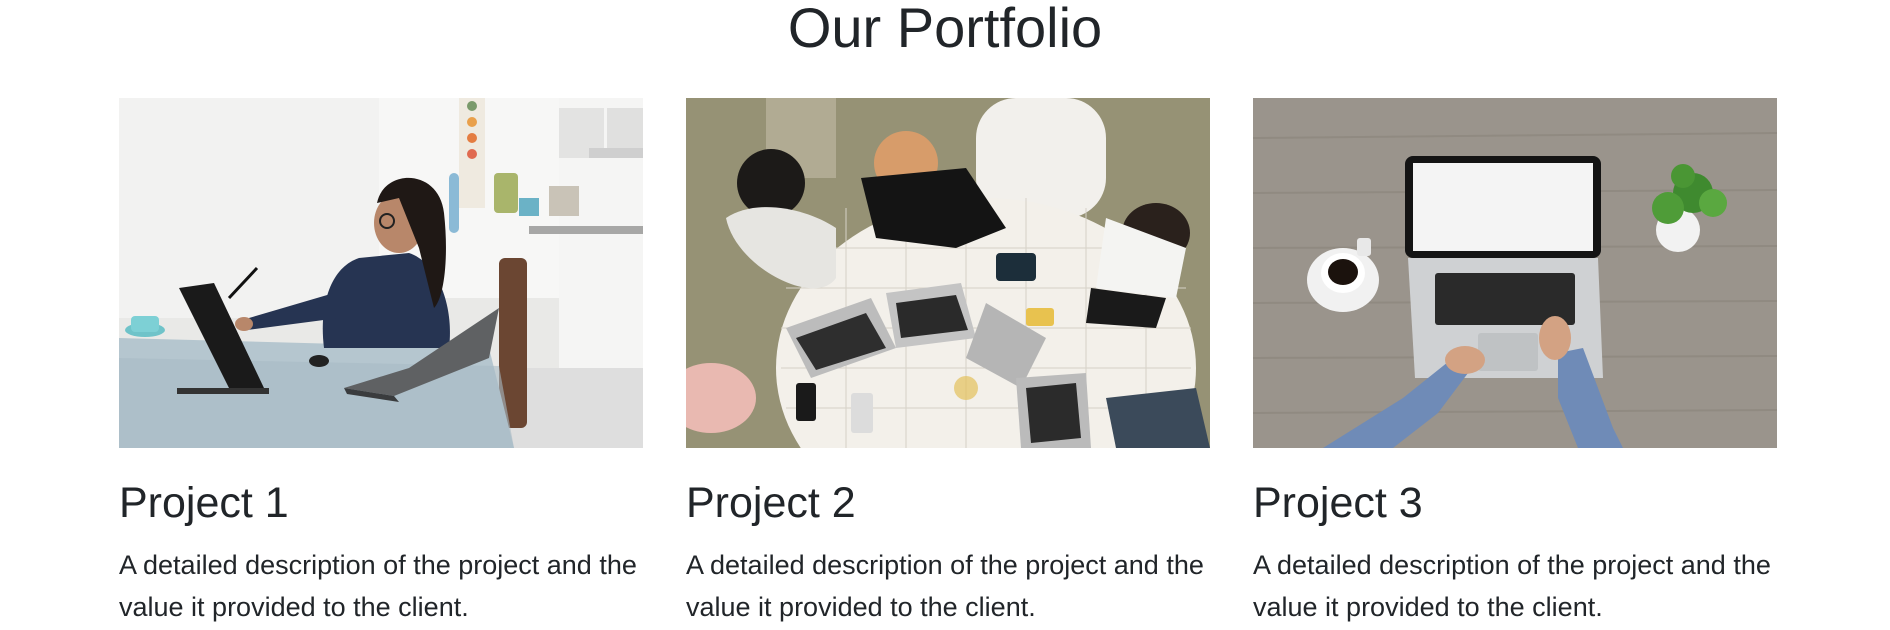 Image resolution: width=1890 pixels, height=630 pixels. I want to click on project-title-3: Project 3, so click(1338, 503).